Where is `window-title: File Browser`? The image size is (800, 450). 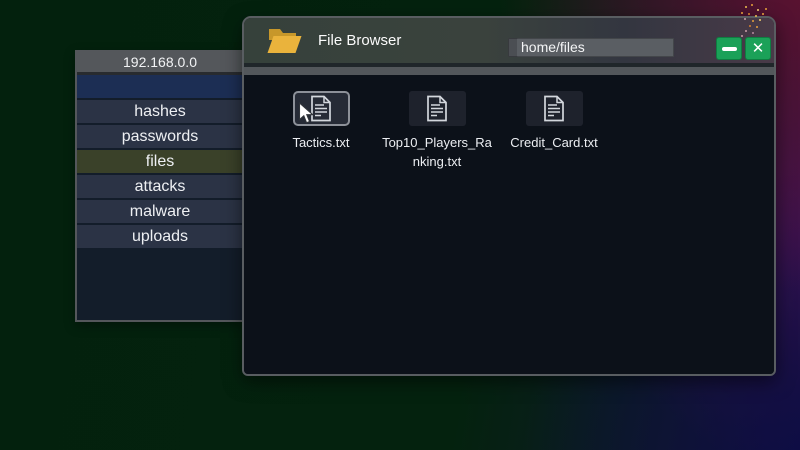
window-title: File Browser is located at coordinates (360, 40).